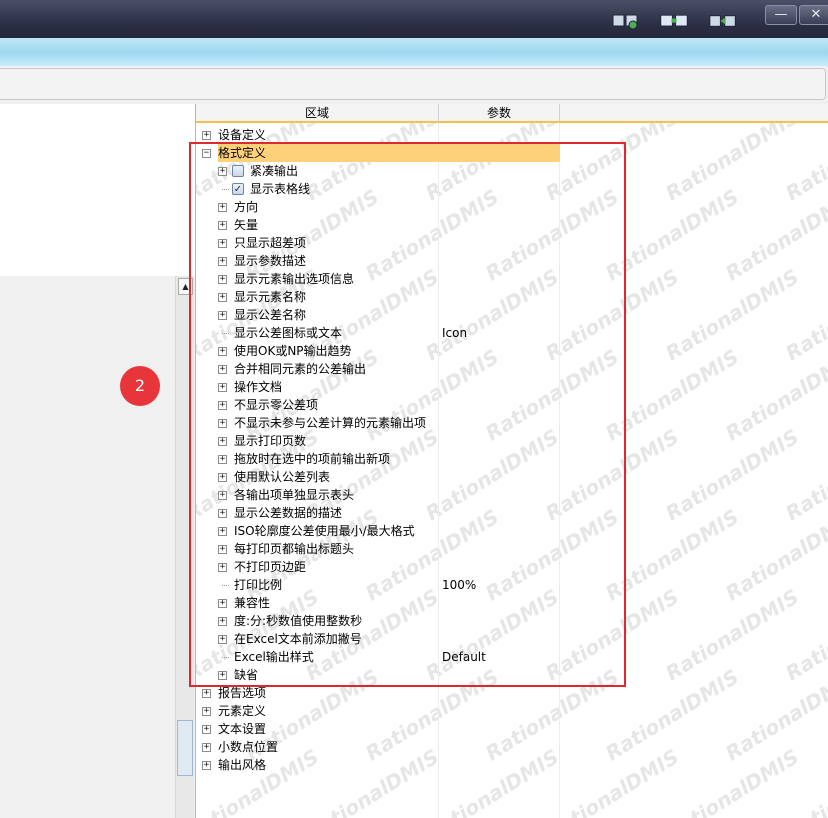  Describe the element at coordinates (413, 84) in the screenshot. I see `toolbar-panel` at that location.